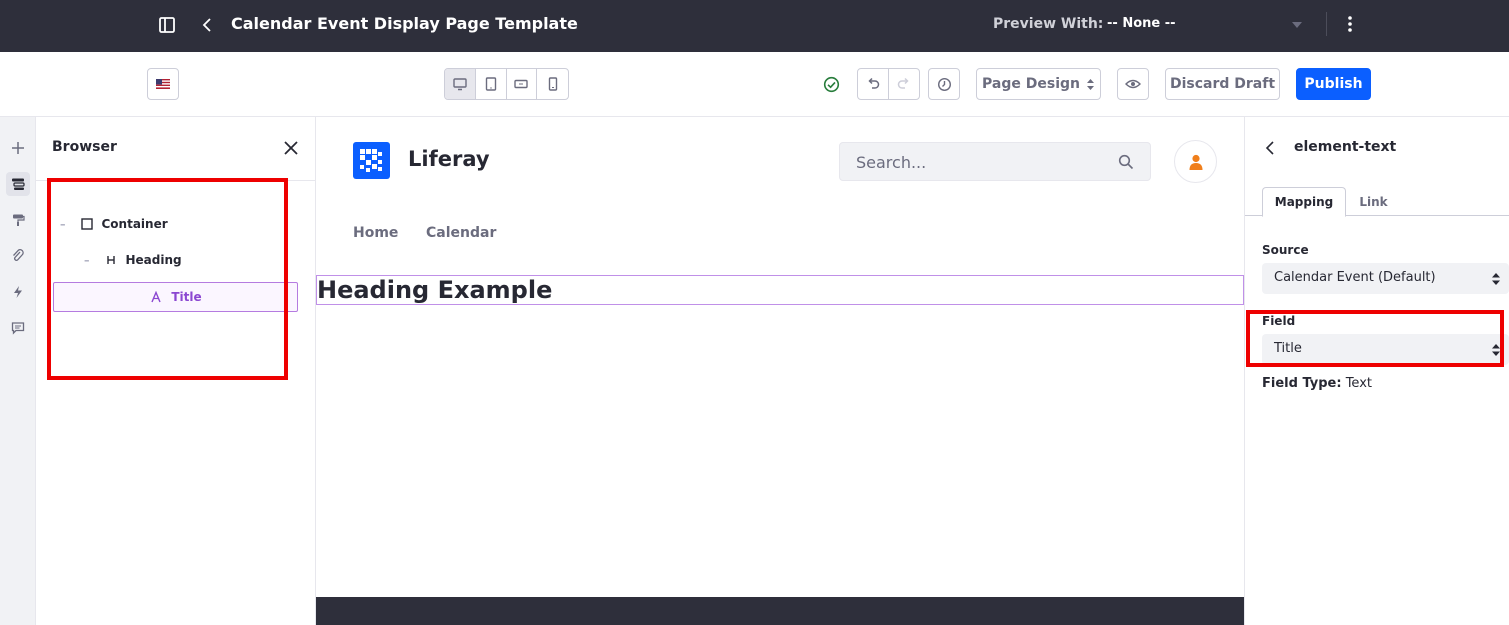 Image resolution: width=1509 pixels, height=625 pixels. Describe the element at coordinates (291, 148) in the screenshot. I see `close-icon` at that location.